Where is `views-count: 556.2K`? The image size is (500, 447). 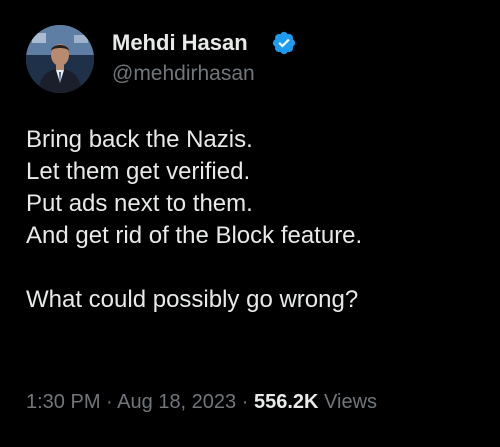
views-count: 556.2K is located at coordinates (286, 402).